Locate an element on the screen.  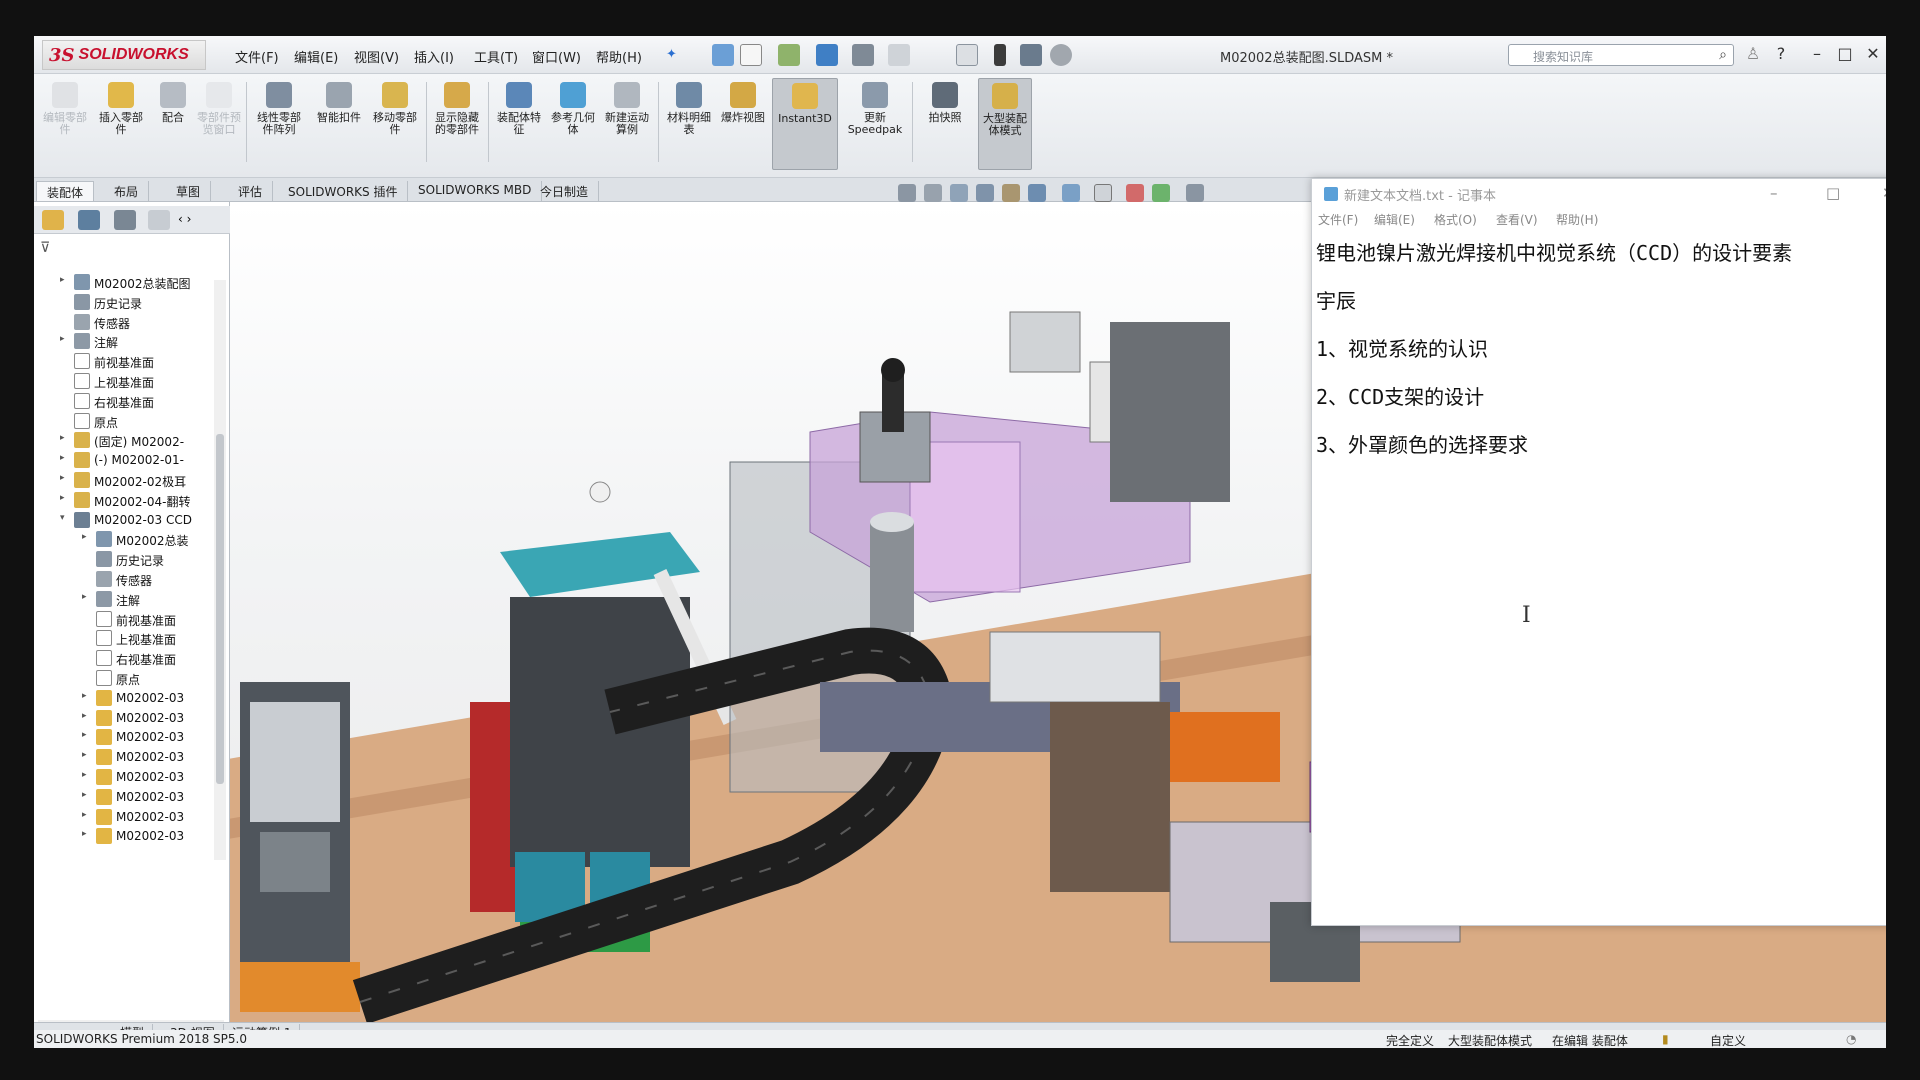
exploded-view-button: 爆炸视图 is located at coordinates (743, 124).